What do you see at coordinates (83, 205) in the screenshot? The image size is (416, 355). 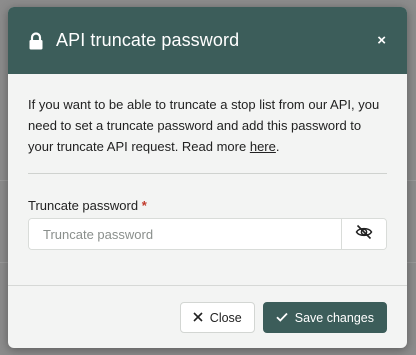 I see `label-text: Truncate password` at bounding box center [83, 205].